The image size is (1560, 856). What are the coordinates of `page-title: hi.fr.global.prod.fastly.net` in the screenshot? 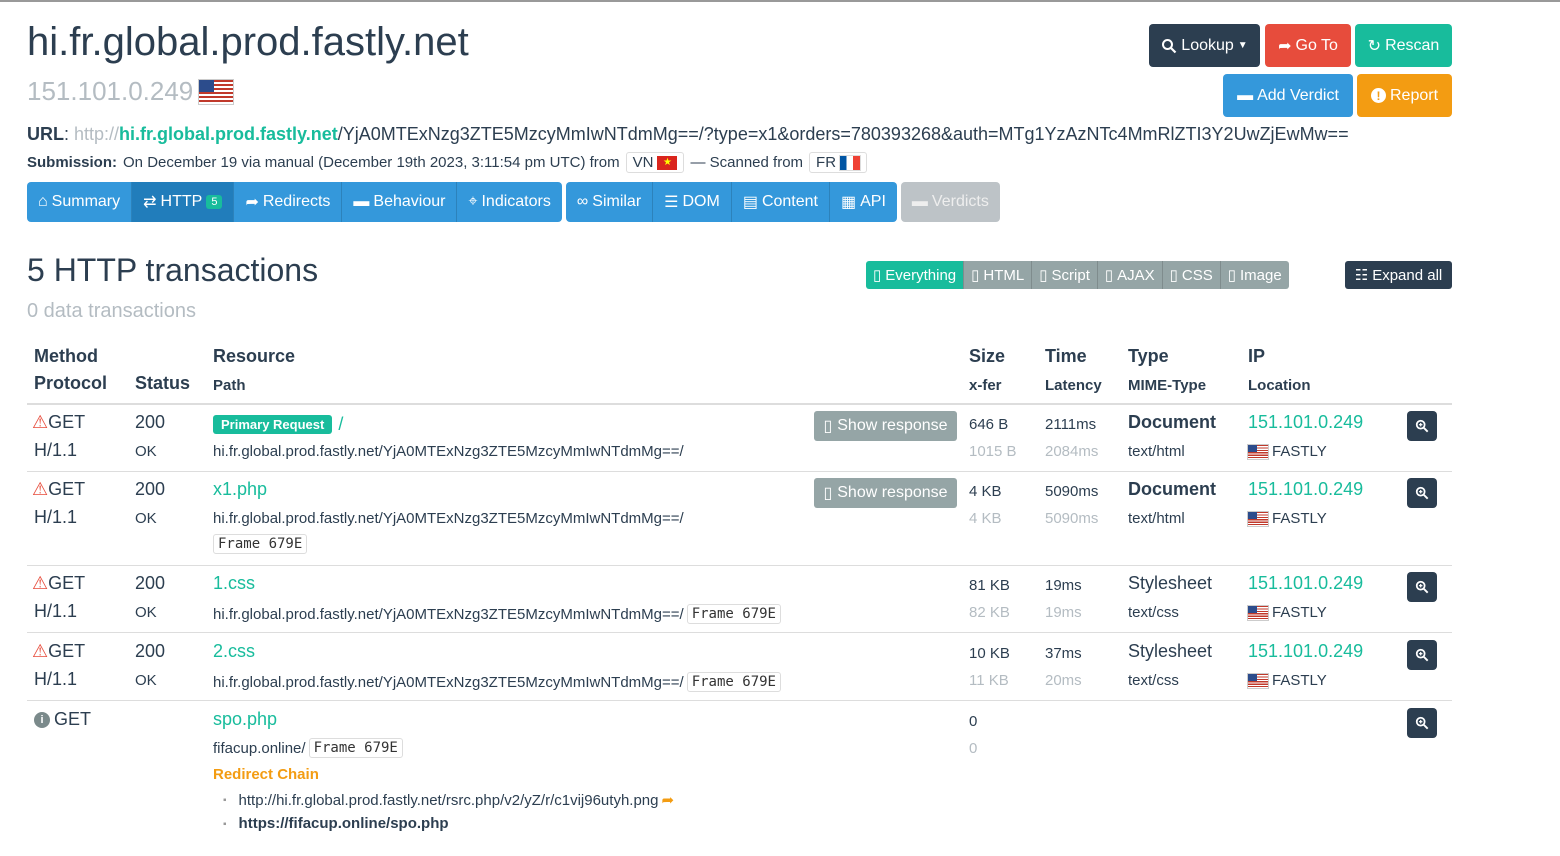 It's located at (248, 42).